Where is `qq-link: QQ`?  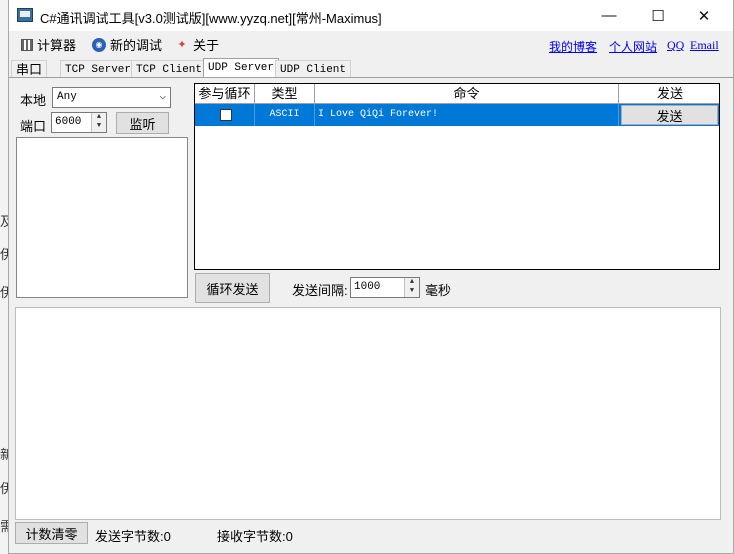 qq-link: QQ is located at coordinates (675, 45).